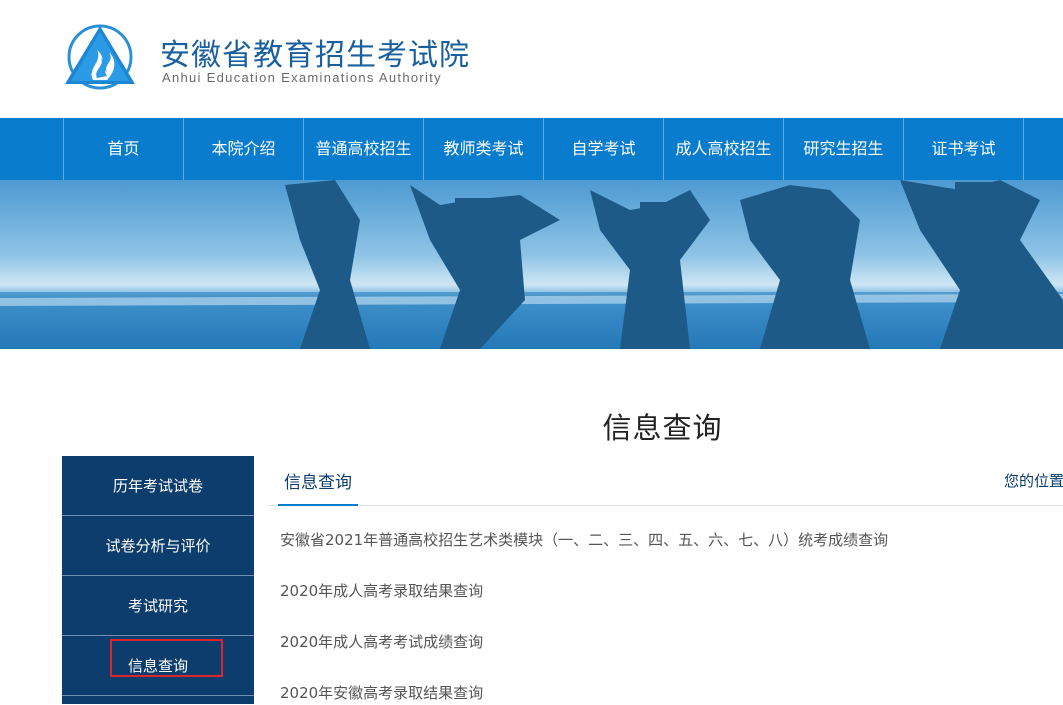 This screenshot has height=705, width=1063. Describe the element at coordinates (662, 428) in the screenshot. I see `page-title: 信息查询` at that location.